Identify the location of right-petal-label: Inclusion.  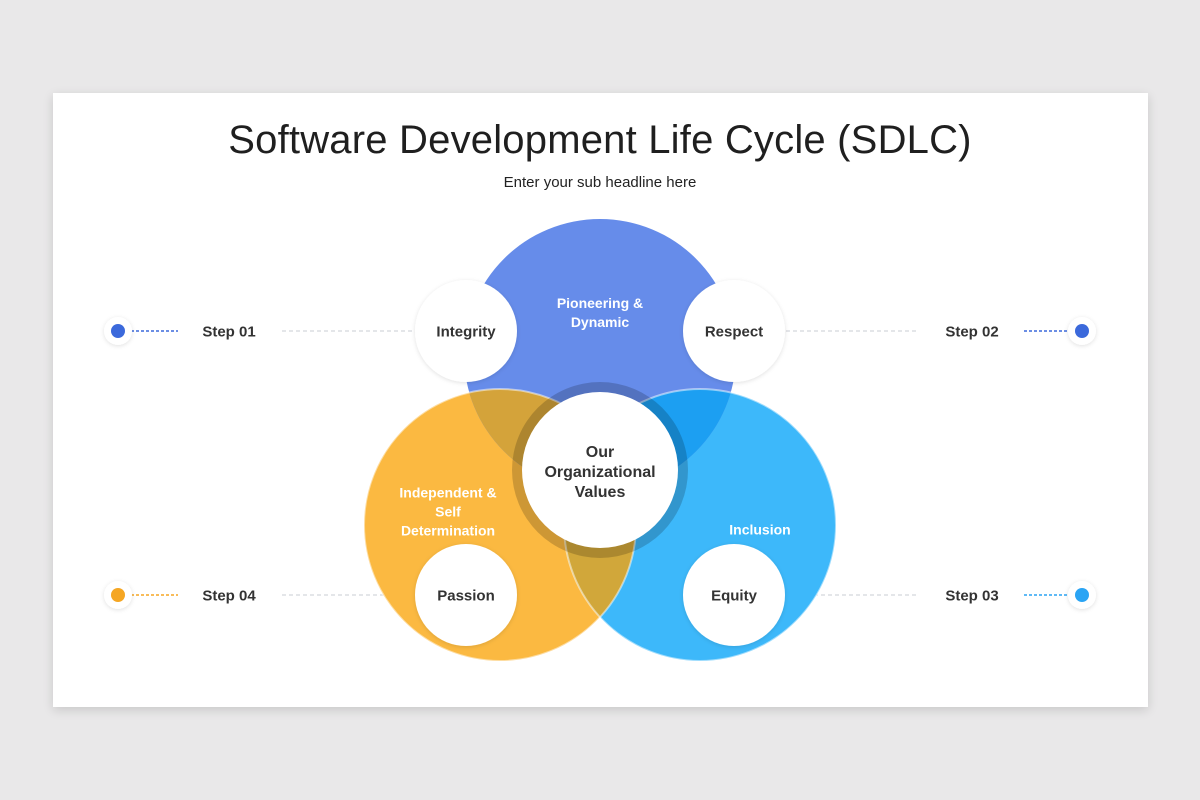
(760, 530).